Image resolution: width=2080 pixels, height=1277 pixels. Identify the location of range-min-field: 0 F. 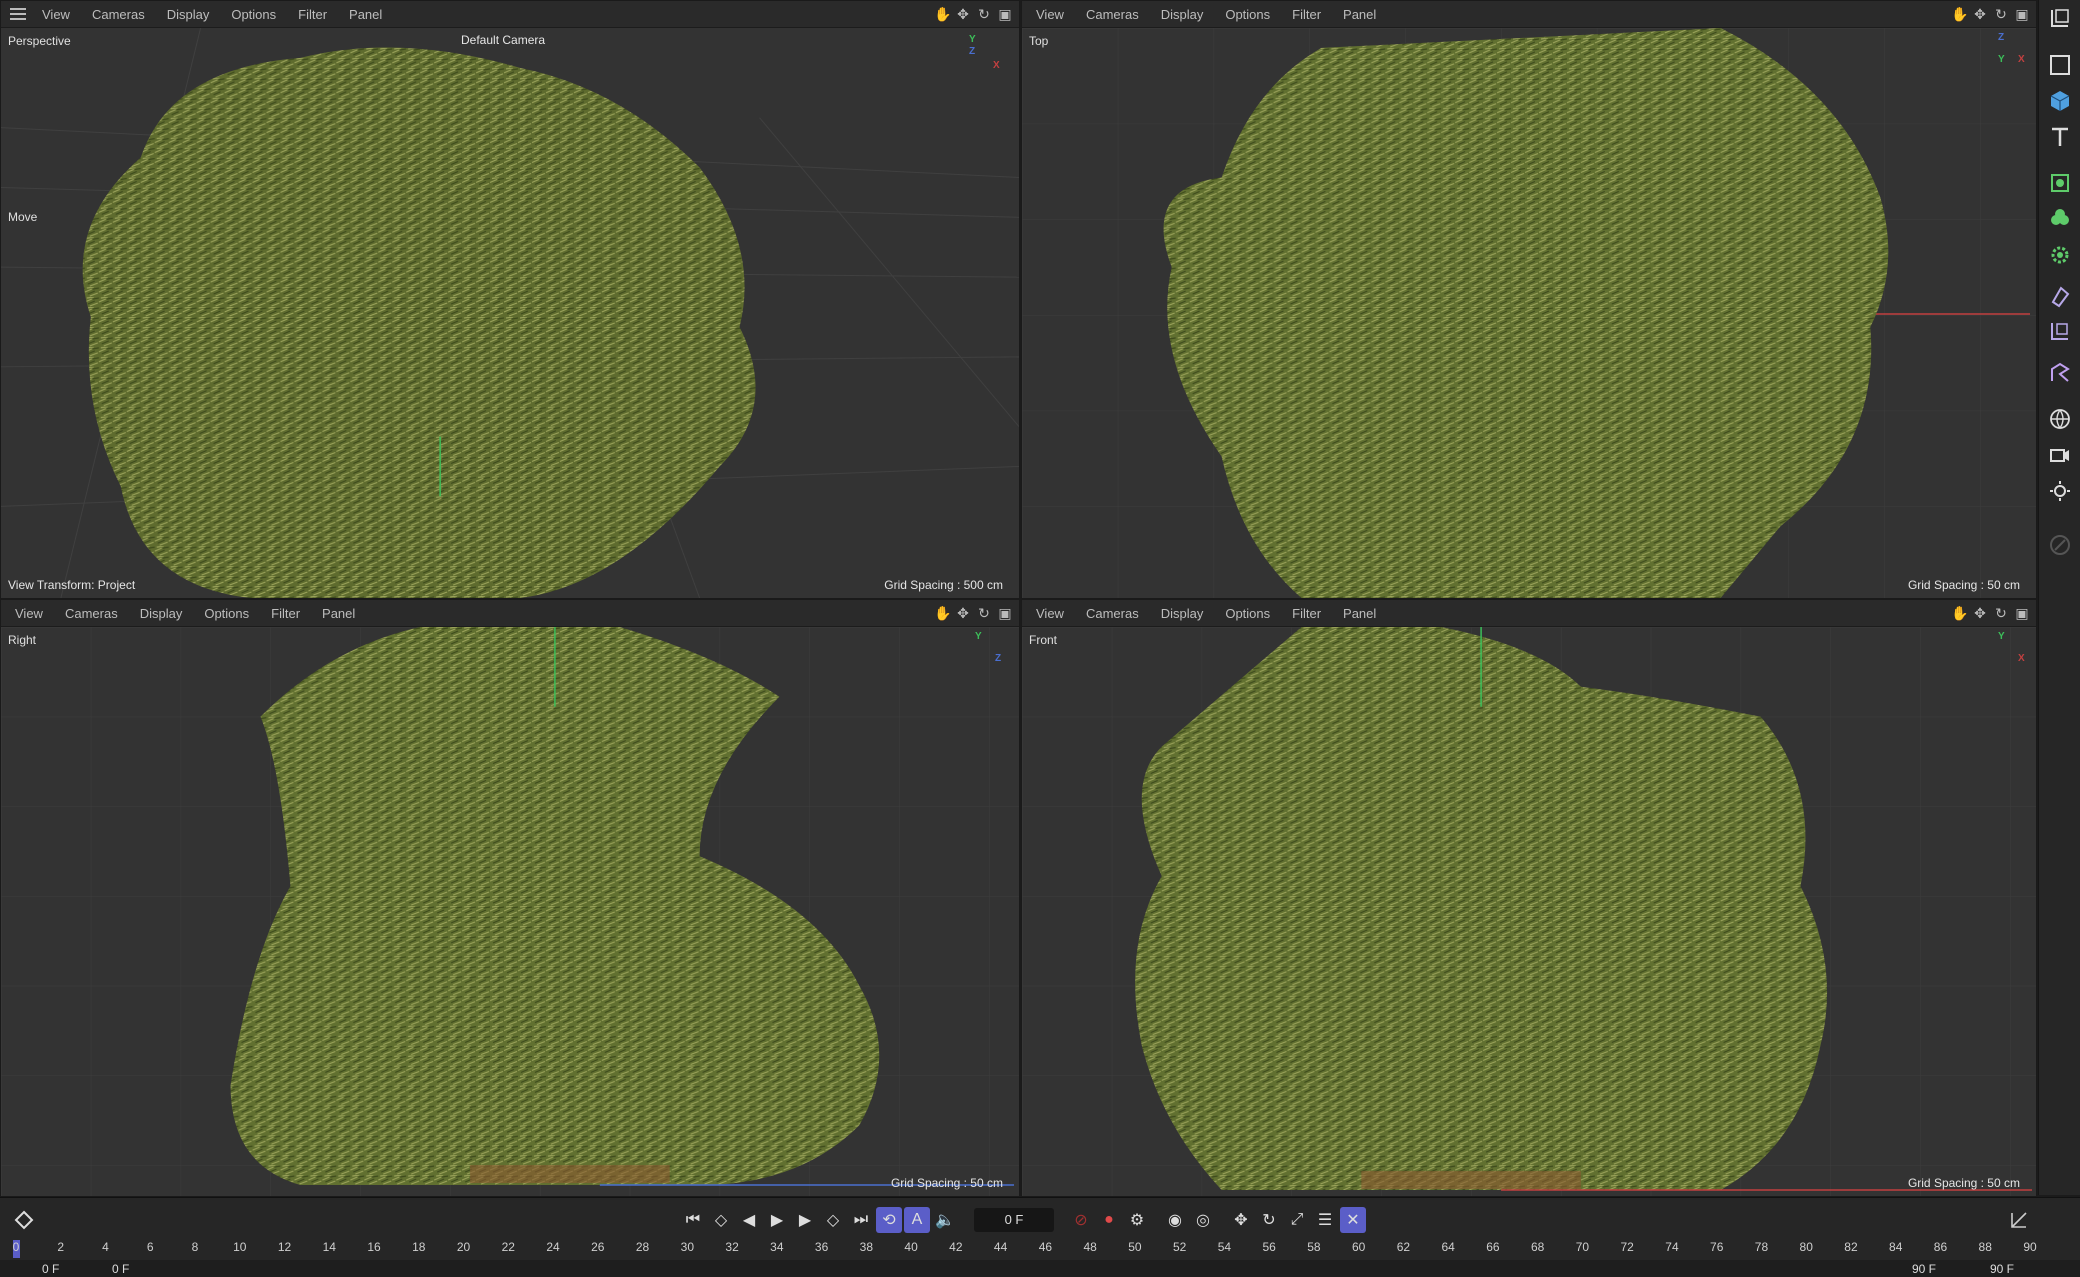
(50, 1269).